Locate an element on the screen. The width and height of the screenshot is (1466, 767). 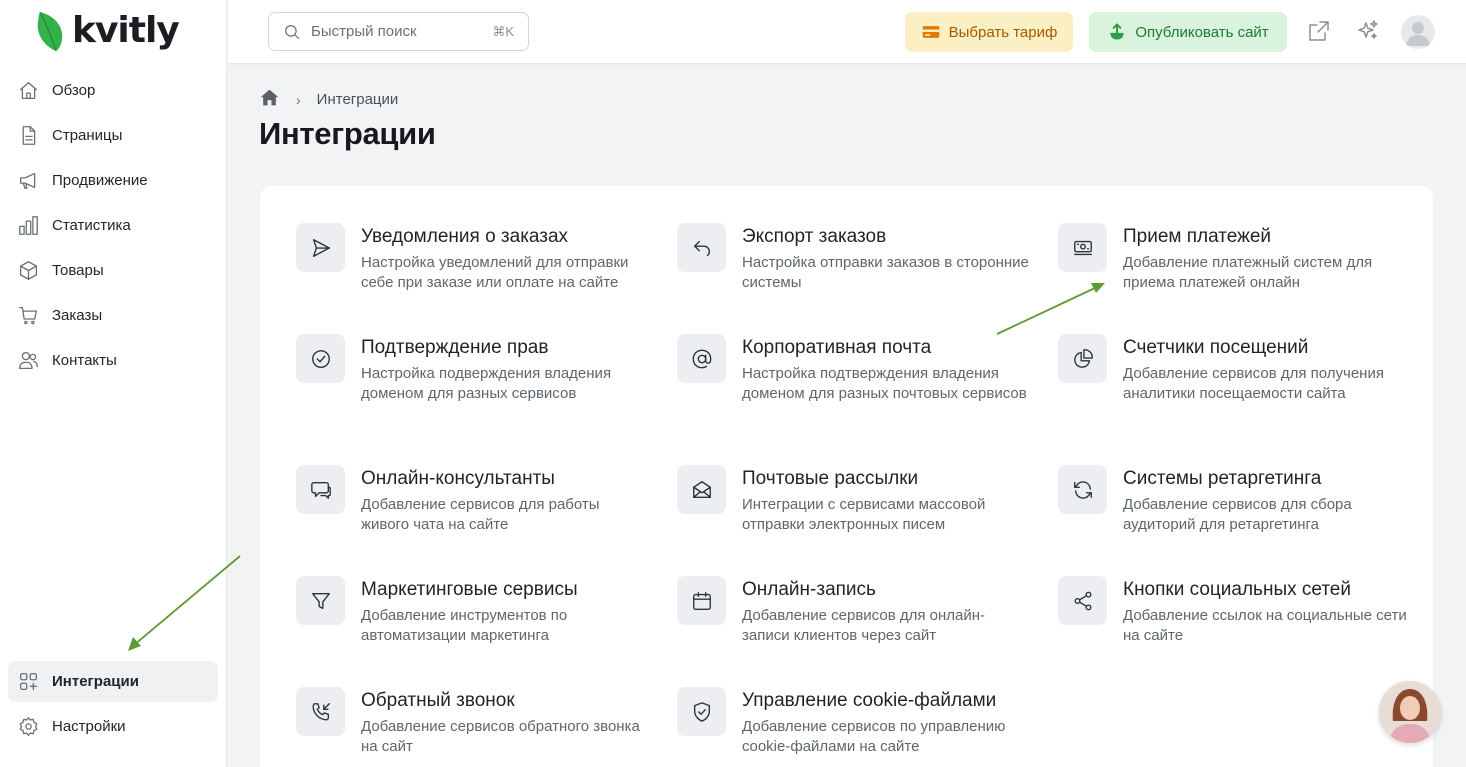
cart-icon is located at coordinates (28, 316).